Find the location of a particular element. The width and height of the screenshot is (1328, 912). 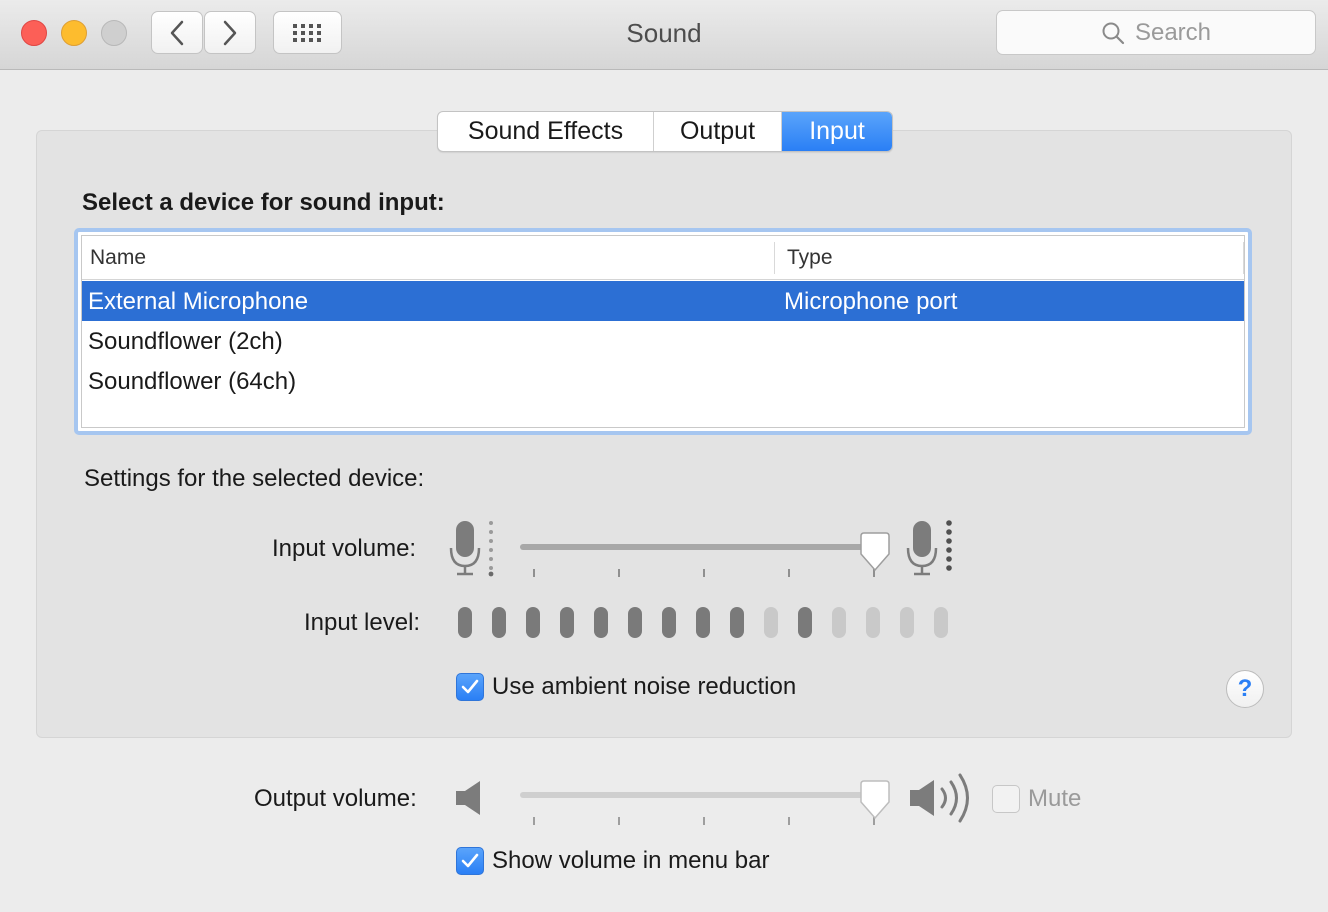

speaker-low-icon is located at coordinates (468, 798).